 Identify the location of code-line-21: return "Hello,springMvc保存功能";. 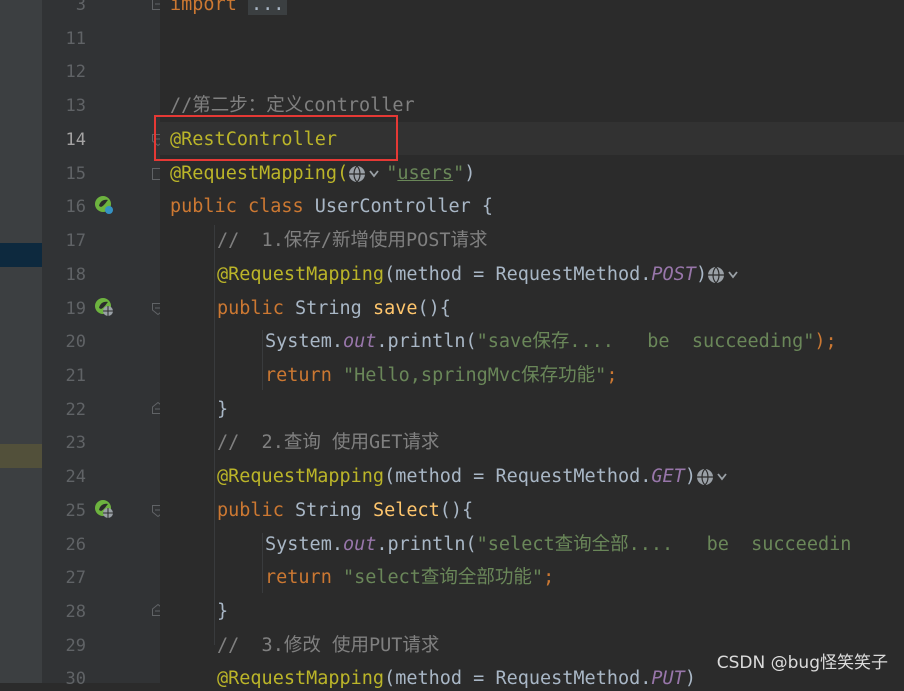
(441, 376).